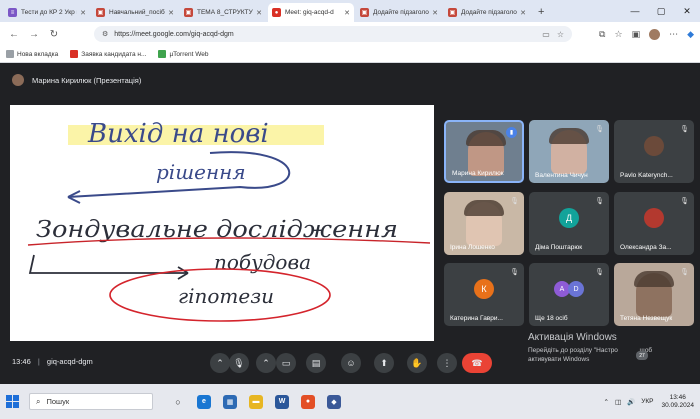 The width and height of the screenshot is (700, 419). What do you see at coordinates (34, 34) in the screenshot?
I see `forward-button: →` at bounding box center [34, 34].